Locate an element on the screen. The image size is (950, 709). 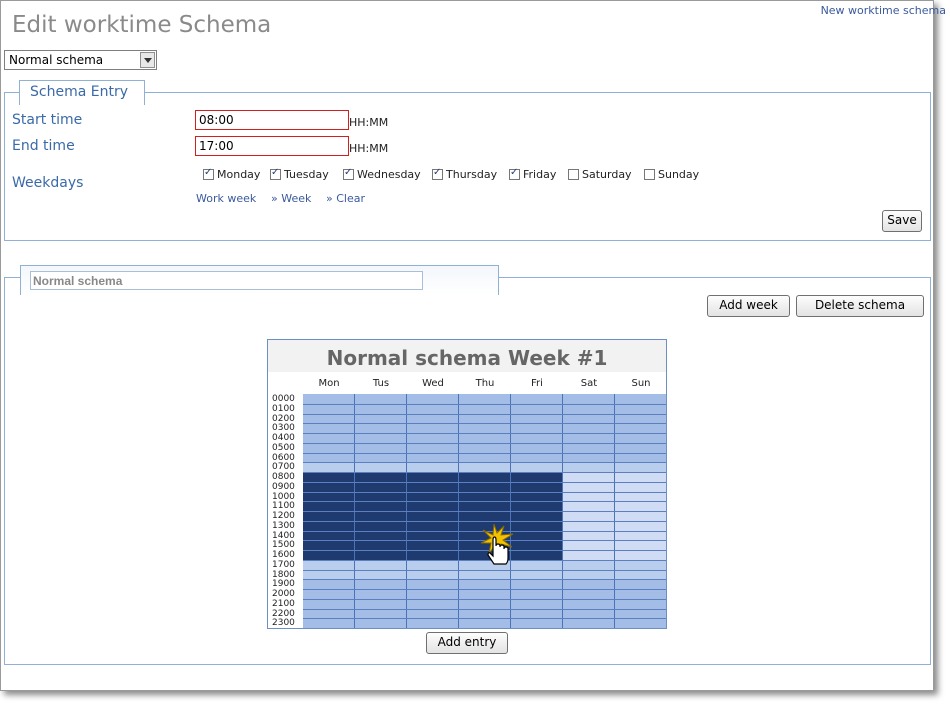
day-header: Sat is located at coordinates (589, 383).